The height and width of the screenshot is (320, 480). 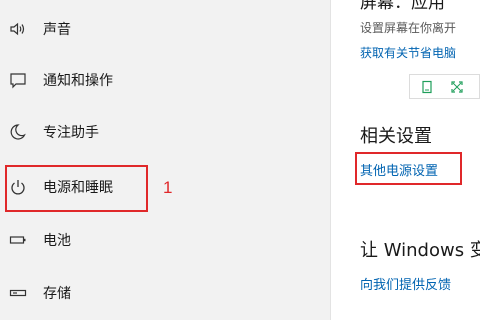 I want to click on storage-icon, so click(x=18, y=293).